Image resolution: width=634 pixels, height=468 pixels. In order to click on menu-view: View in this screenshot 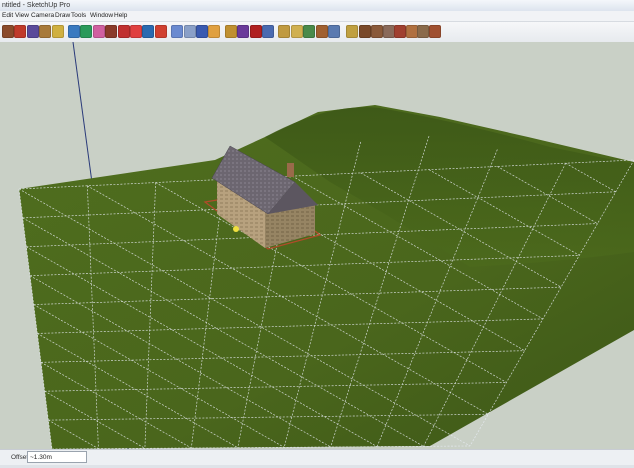, I will do `click(22, 16)`.